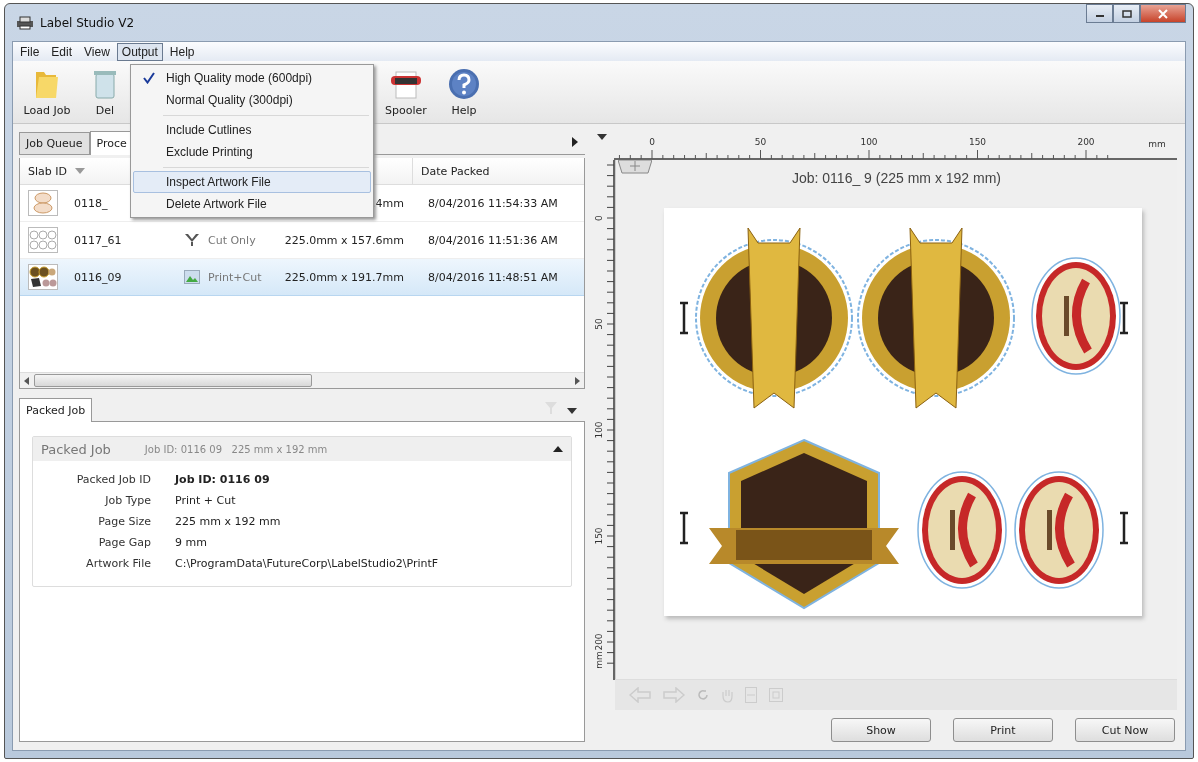 The image size is (1198, 762). I want to click on field-value: C:\ProgramData\FutureCorp\LabelStudio2\PrintF, so click(307, 563).